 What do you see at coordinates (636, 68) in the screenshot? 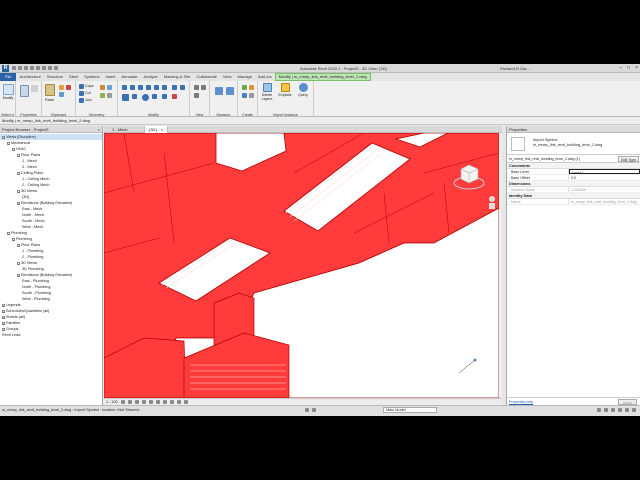
I see `close-button: ×` at bounding box center [636, 68].